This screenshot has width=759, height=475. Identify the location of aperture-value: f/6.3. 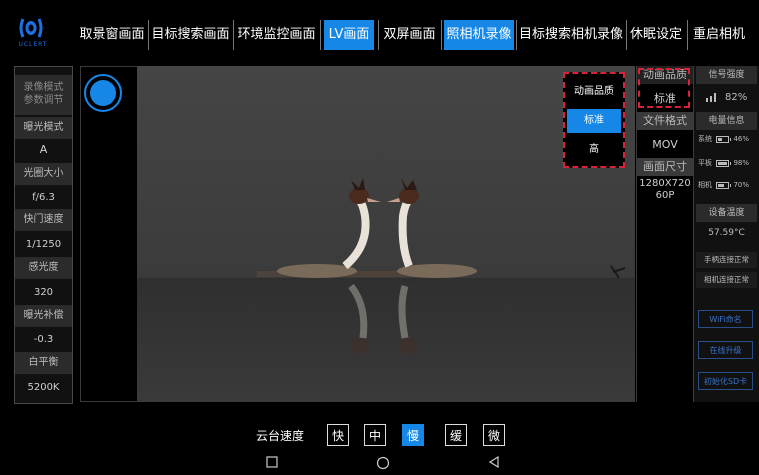
(43, 198).